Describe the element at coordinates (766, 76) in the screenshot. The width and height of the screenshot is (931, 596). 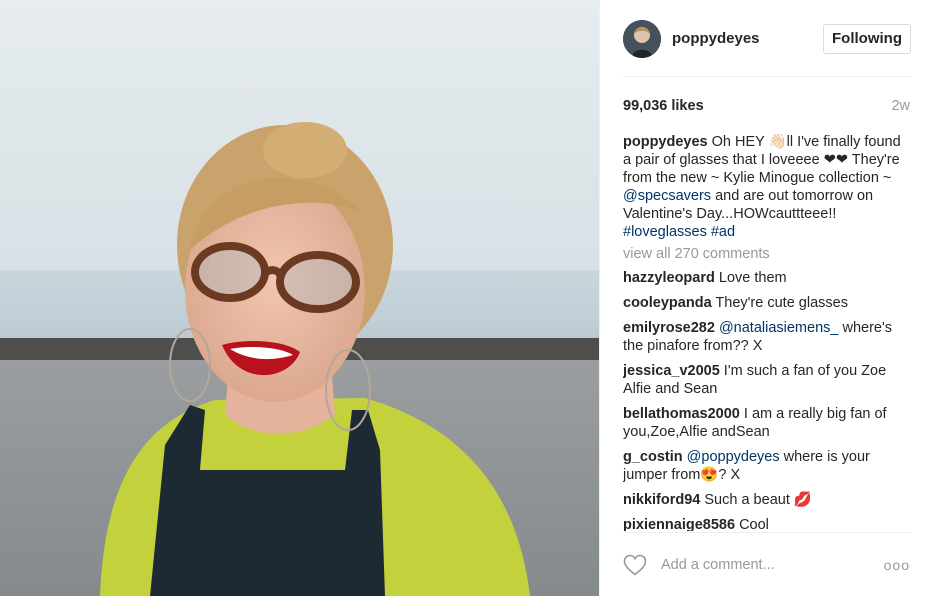
I see `header-divider` at that location.